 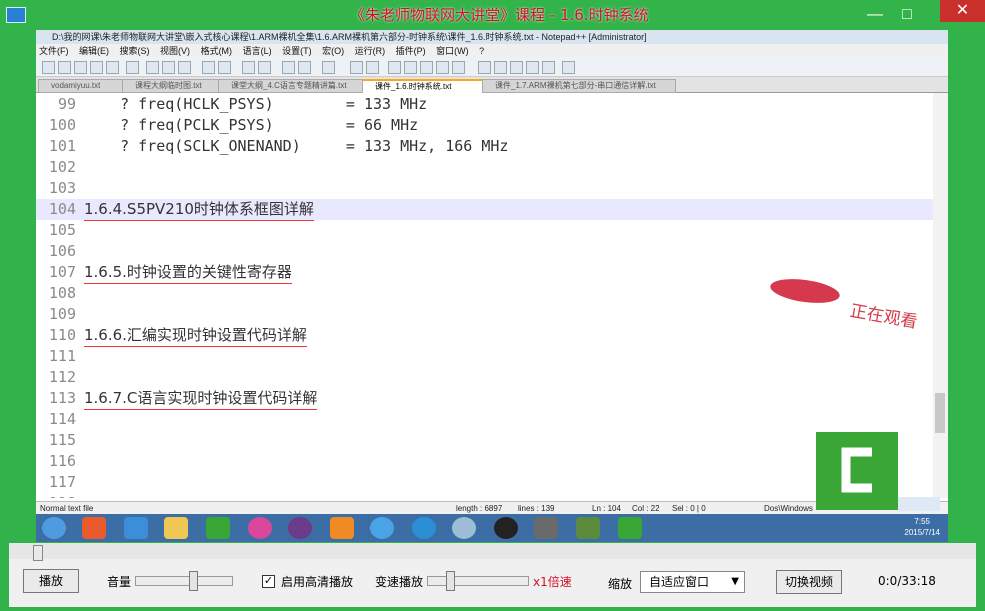 What do you see at coordinates (64, 67) in the screenshot?
I see `open-file-icon` at bounding box center [64, 67].